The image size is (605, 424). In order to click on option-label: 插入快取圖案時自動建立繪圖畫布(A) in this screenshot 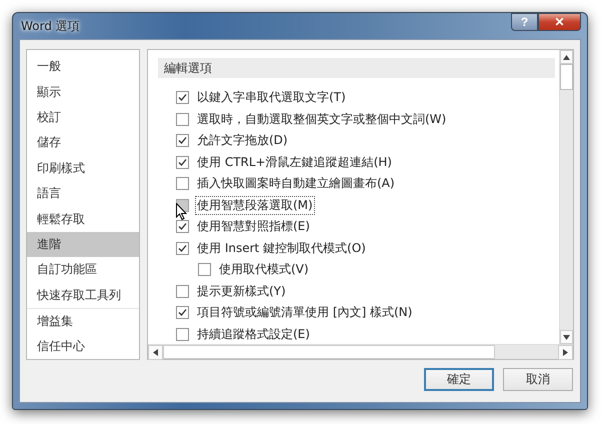, I will do `click(296, 183)`.